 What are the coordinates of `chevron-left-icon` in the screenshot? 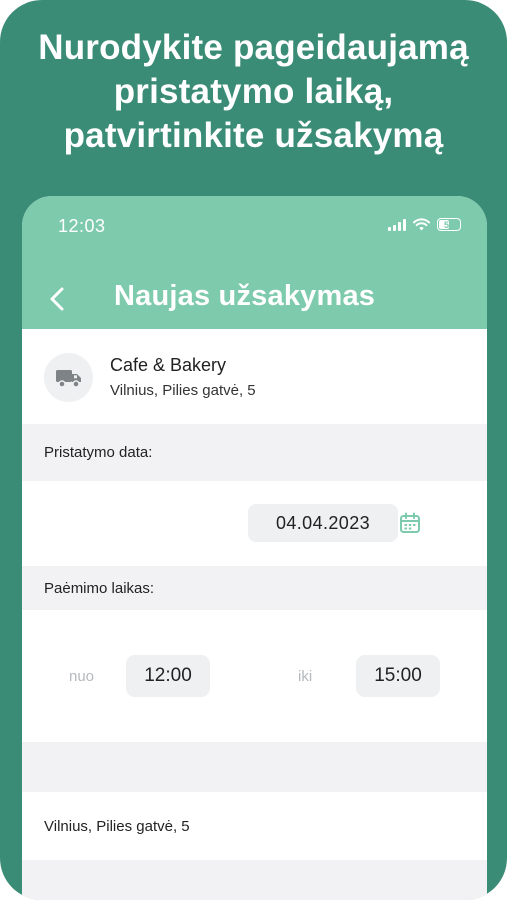 It's located at (57, 299).